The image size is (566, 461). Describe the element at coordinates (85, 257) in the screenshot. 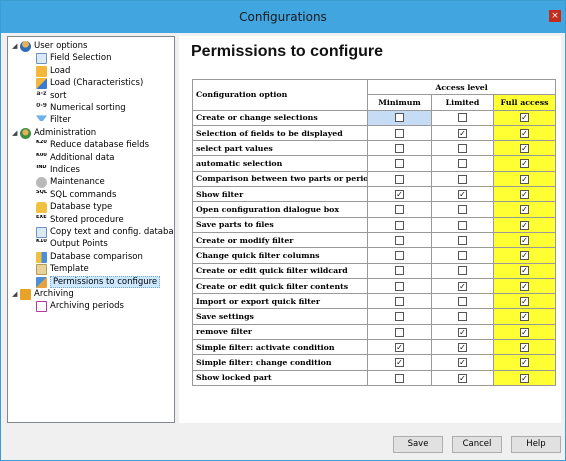

I see `tree-item-database-comparison: Database comparison` at that location.